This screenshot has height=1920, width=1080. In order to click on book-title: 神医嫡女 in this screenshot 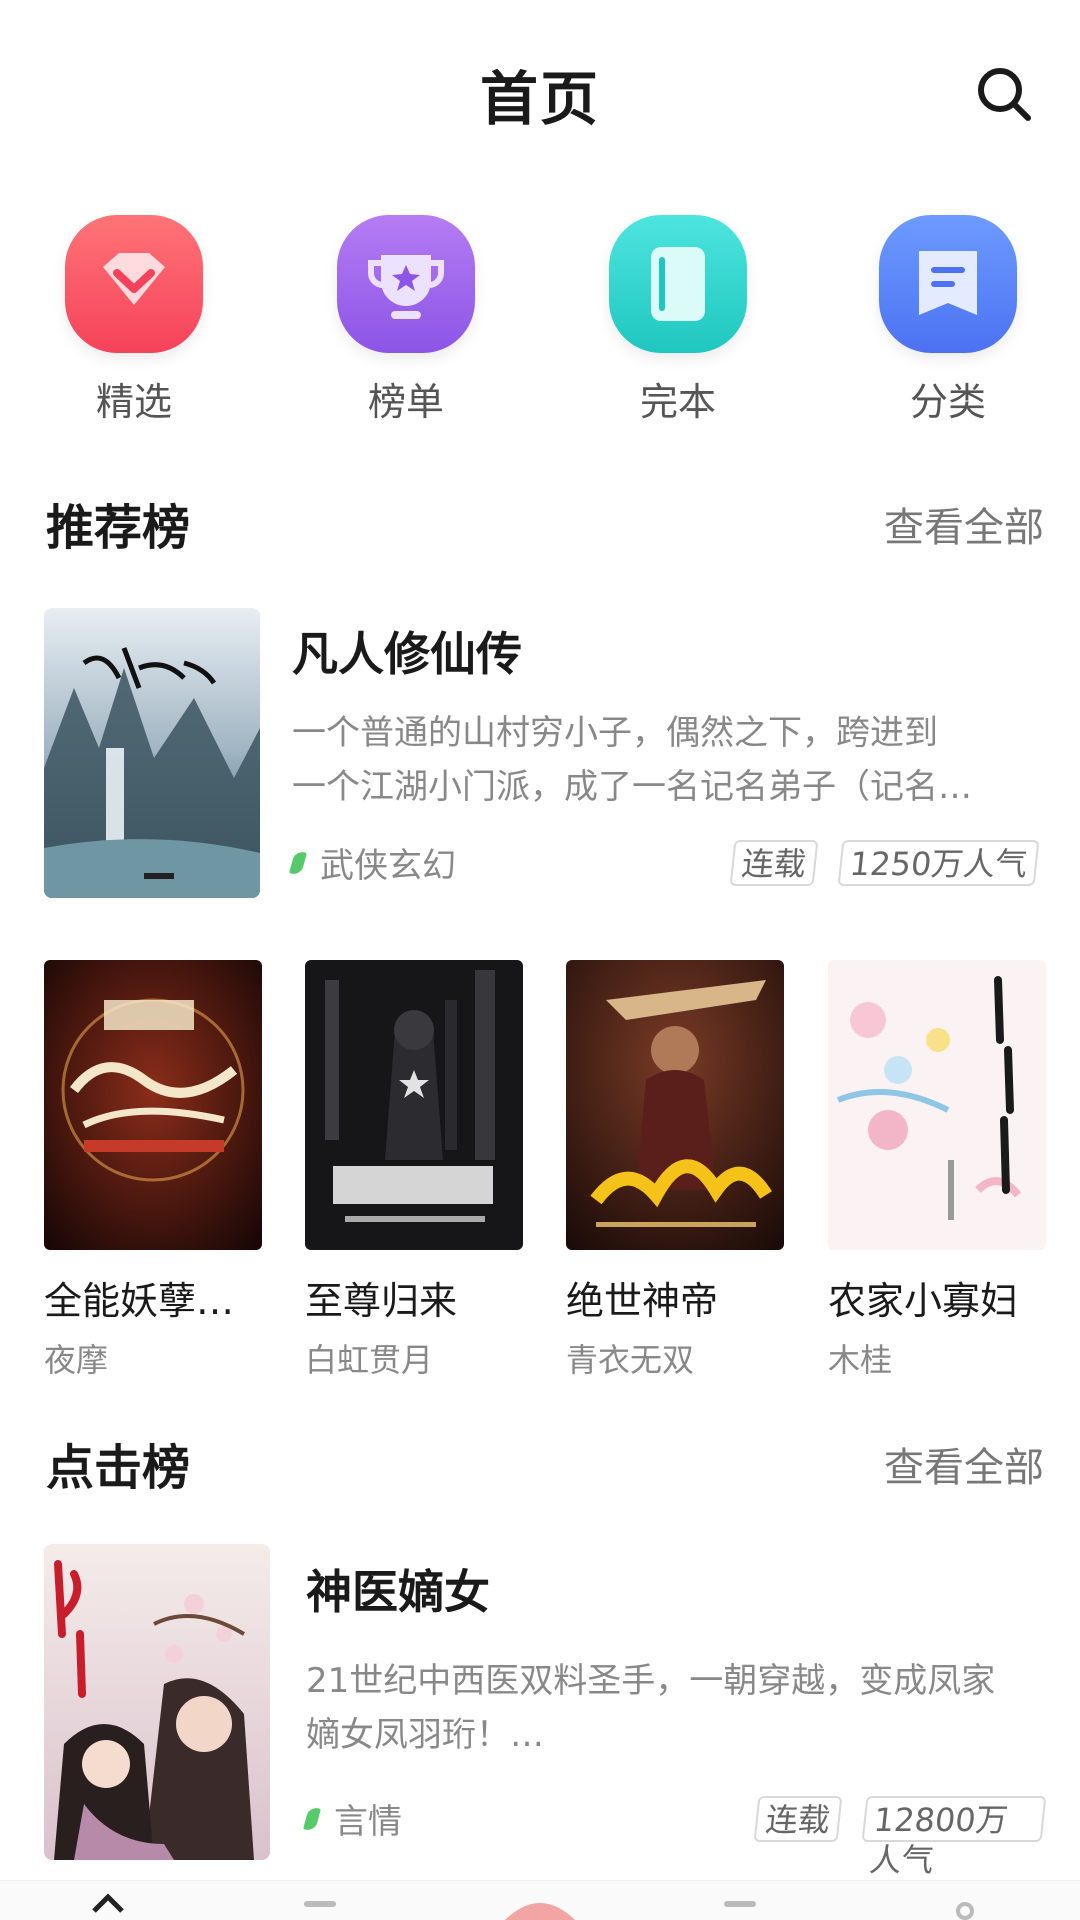, I will do `click(398, 1592)`.